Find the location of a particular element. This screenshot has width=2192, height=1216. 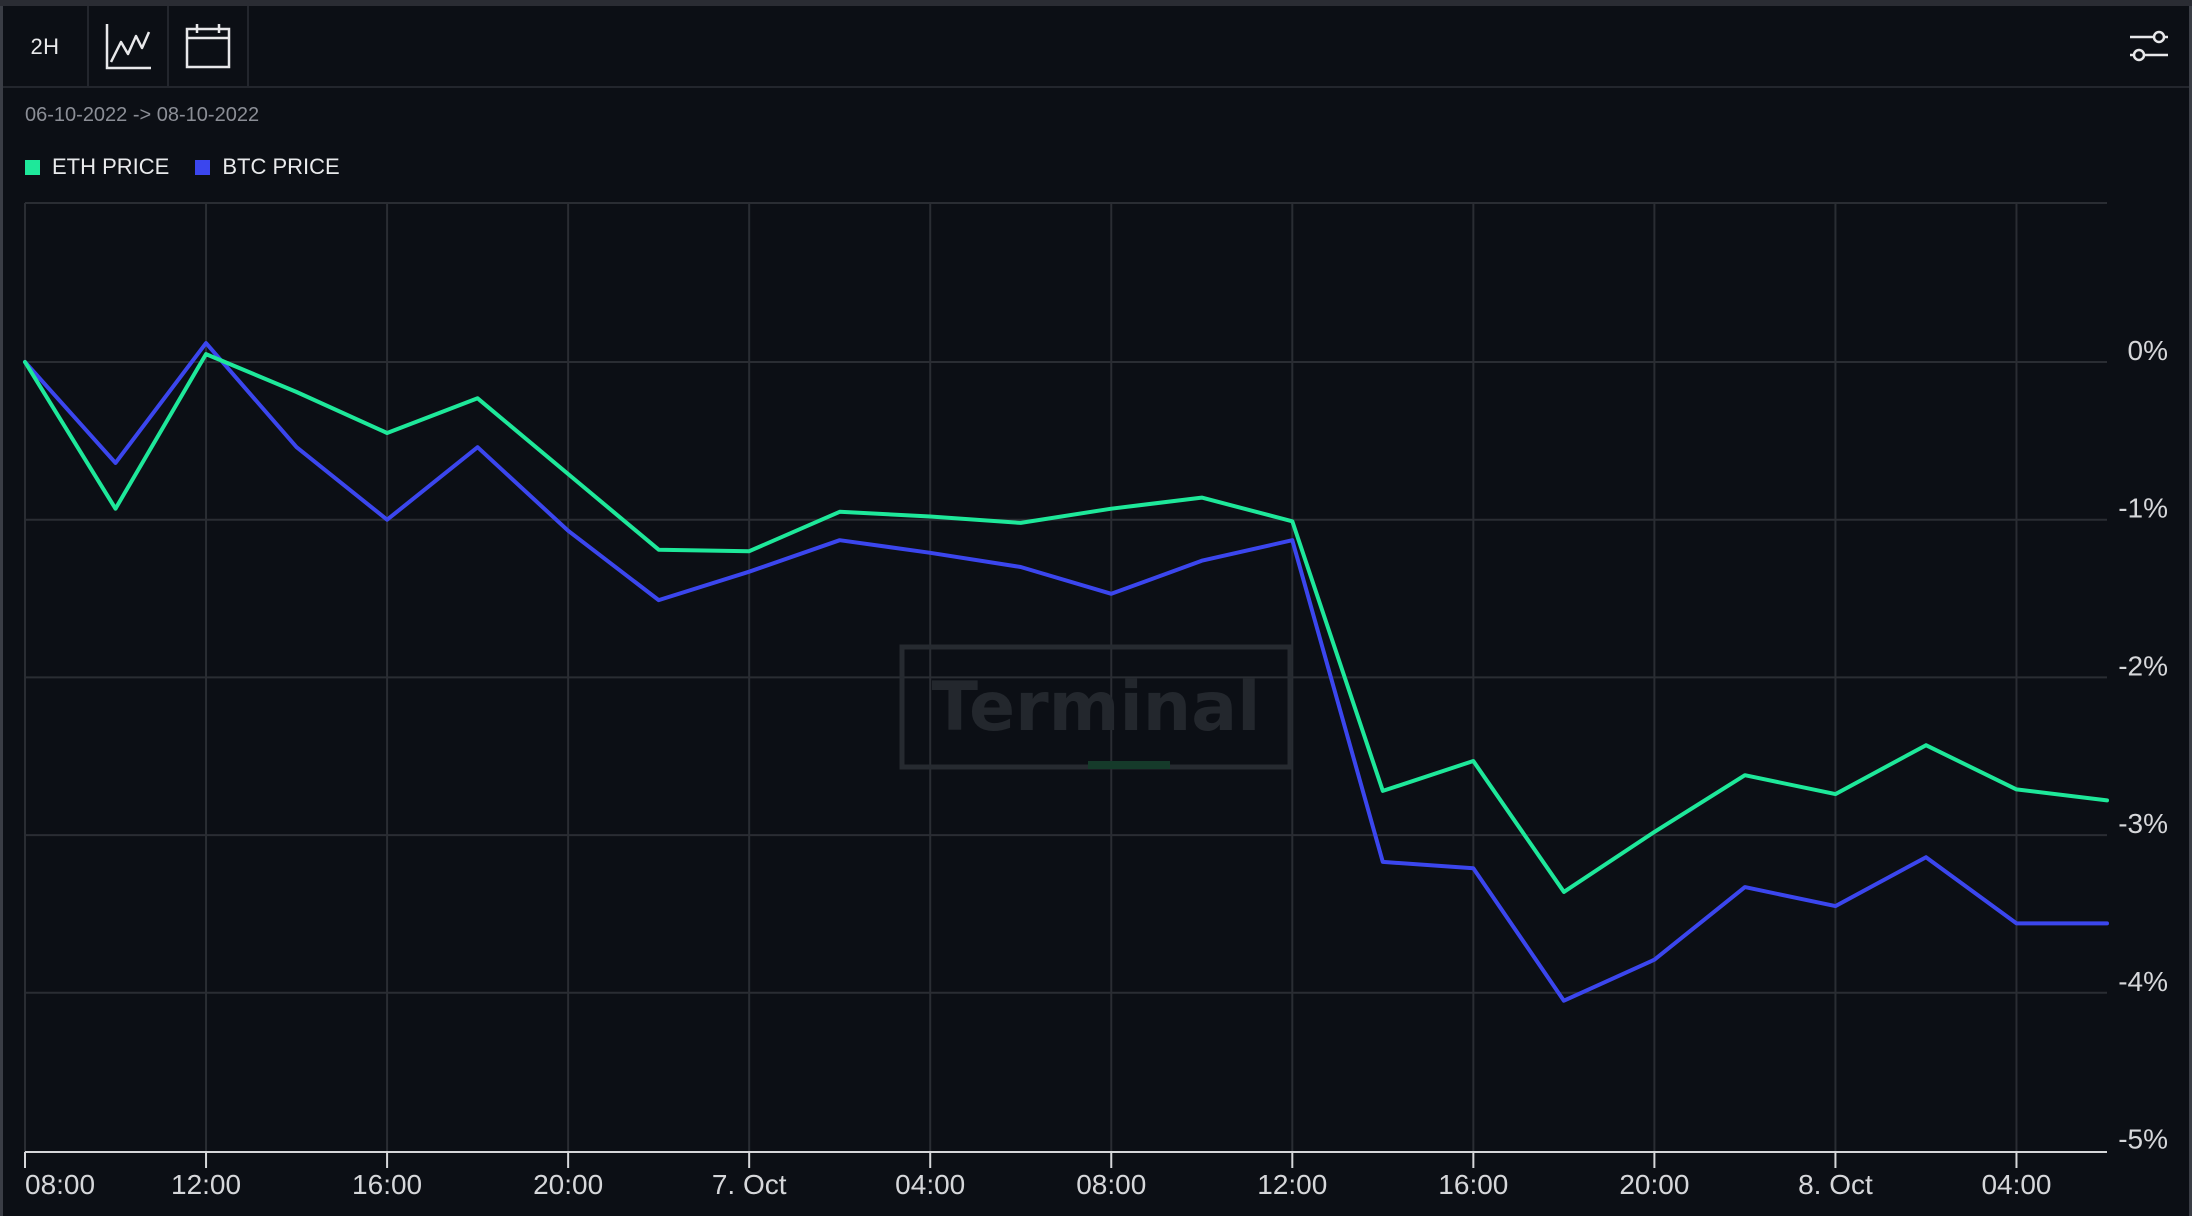

y-tick-label: -5% is located at coordinates (2143, 1139).